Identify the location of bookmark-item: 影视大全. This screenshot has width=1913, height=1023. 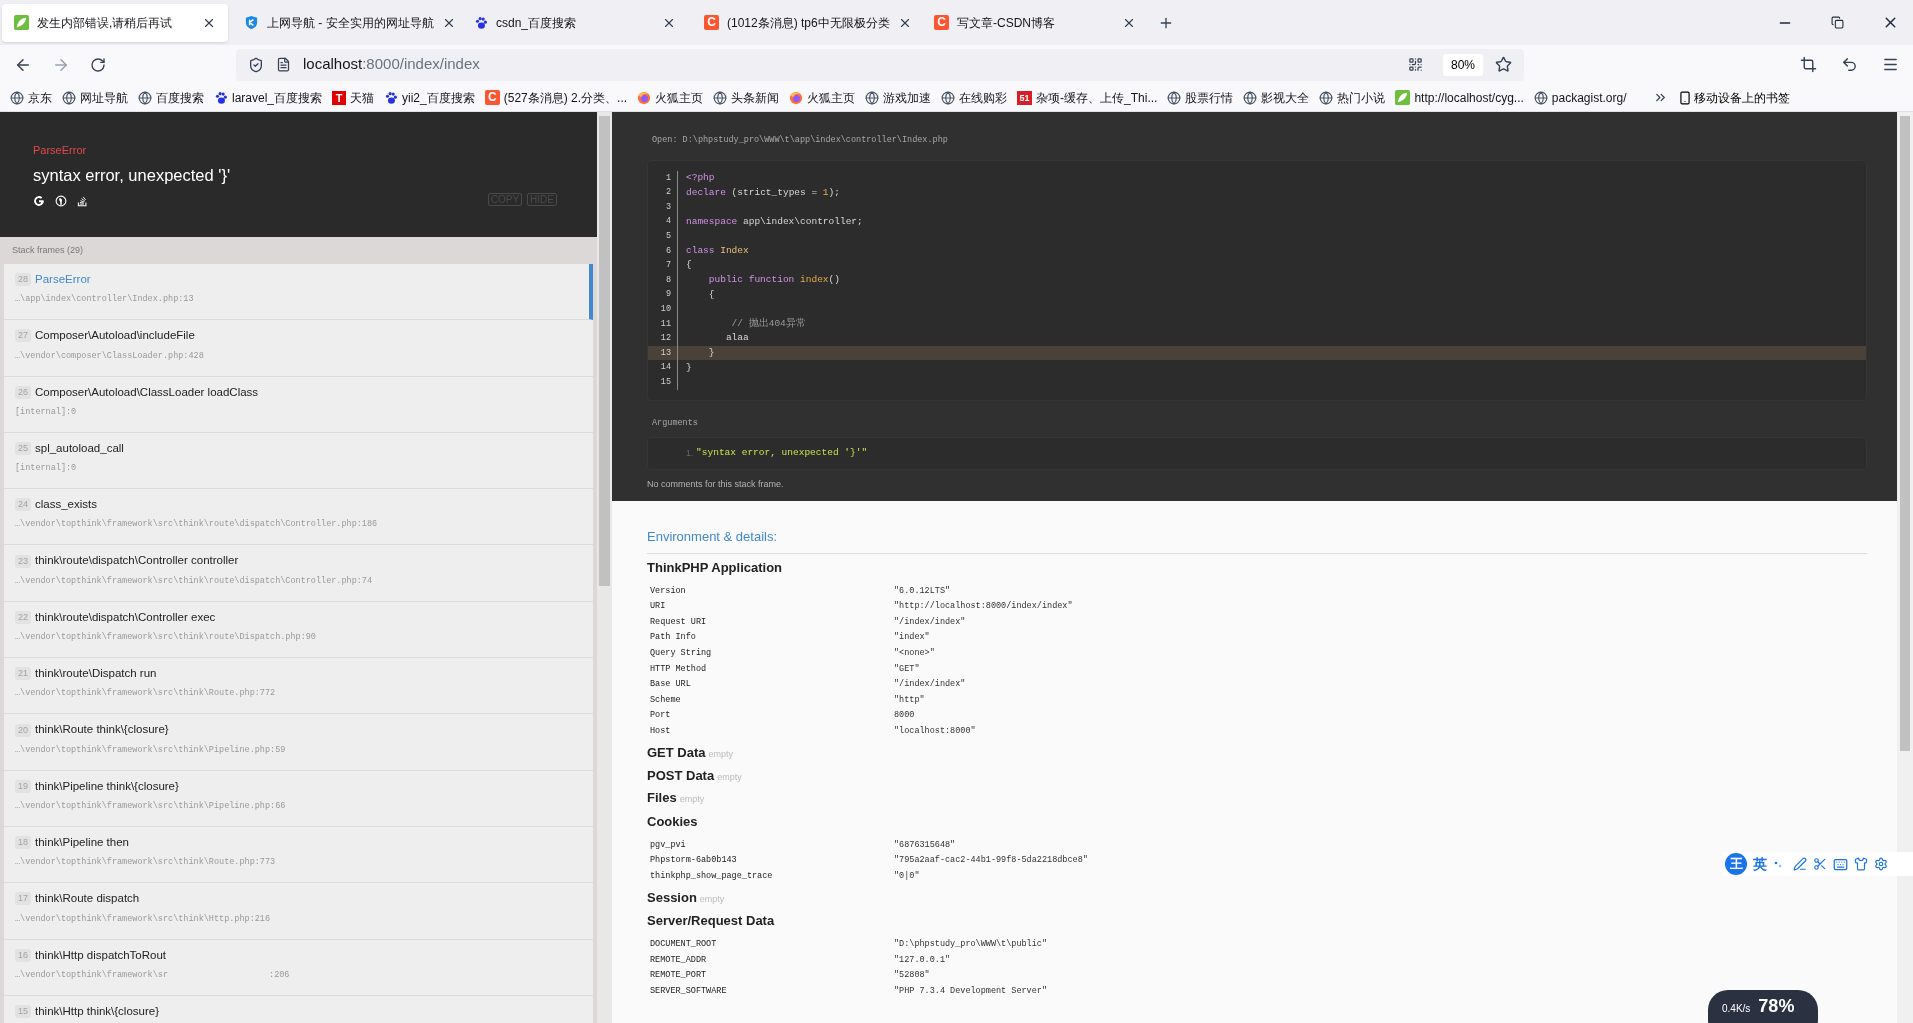
(1276, 97).